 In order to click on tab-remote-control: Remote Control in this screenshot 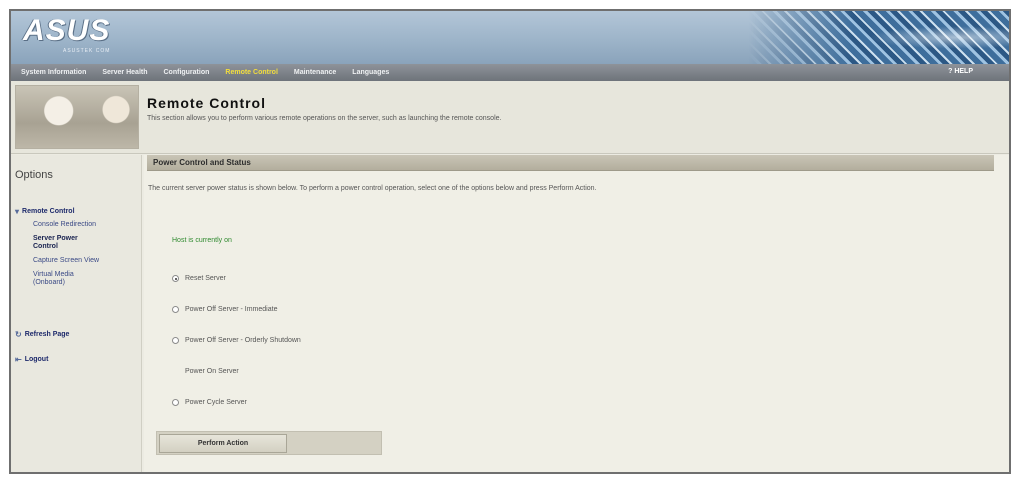, I will do `click(251, 72)`.